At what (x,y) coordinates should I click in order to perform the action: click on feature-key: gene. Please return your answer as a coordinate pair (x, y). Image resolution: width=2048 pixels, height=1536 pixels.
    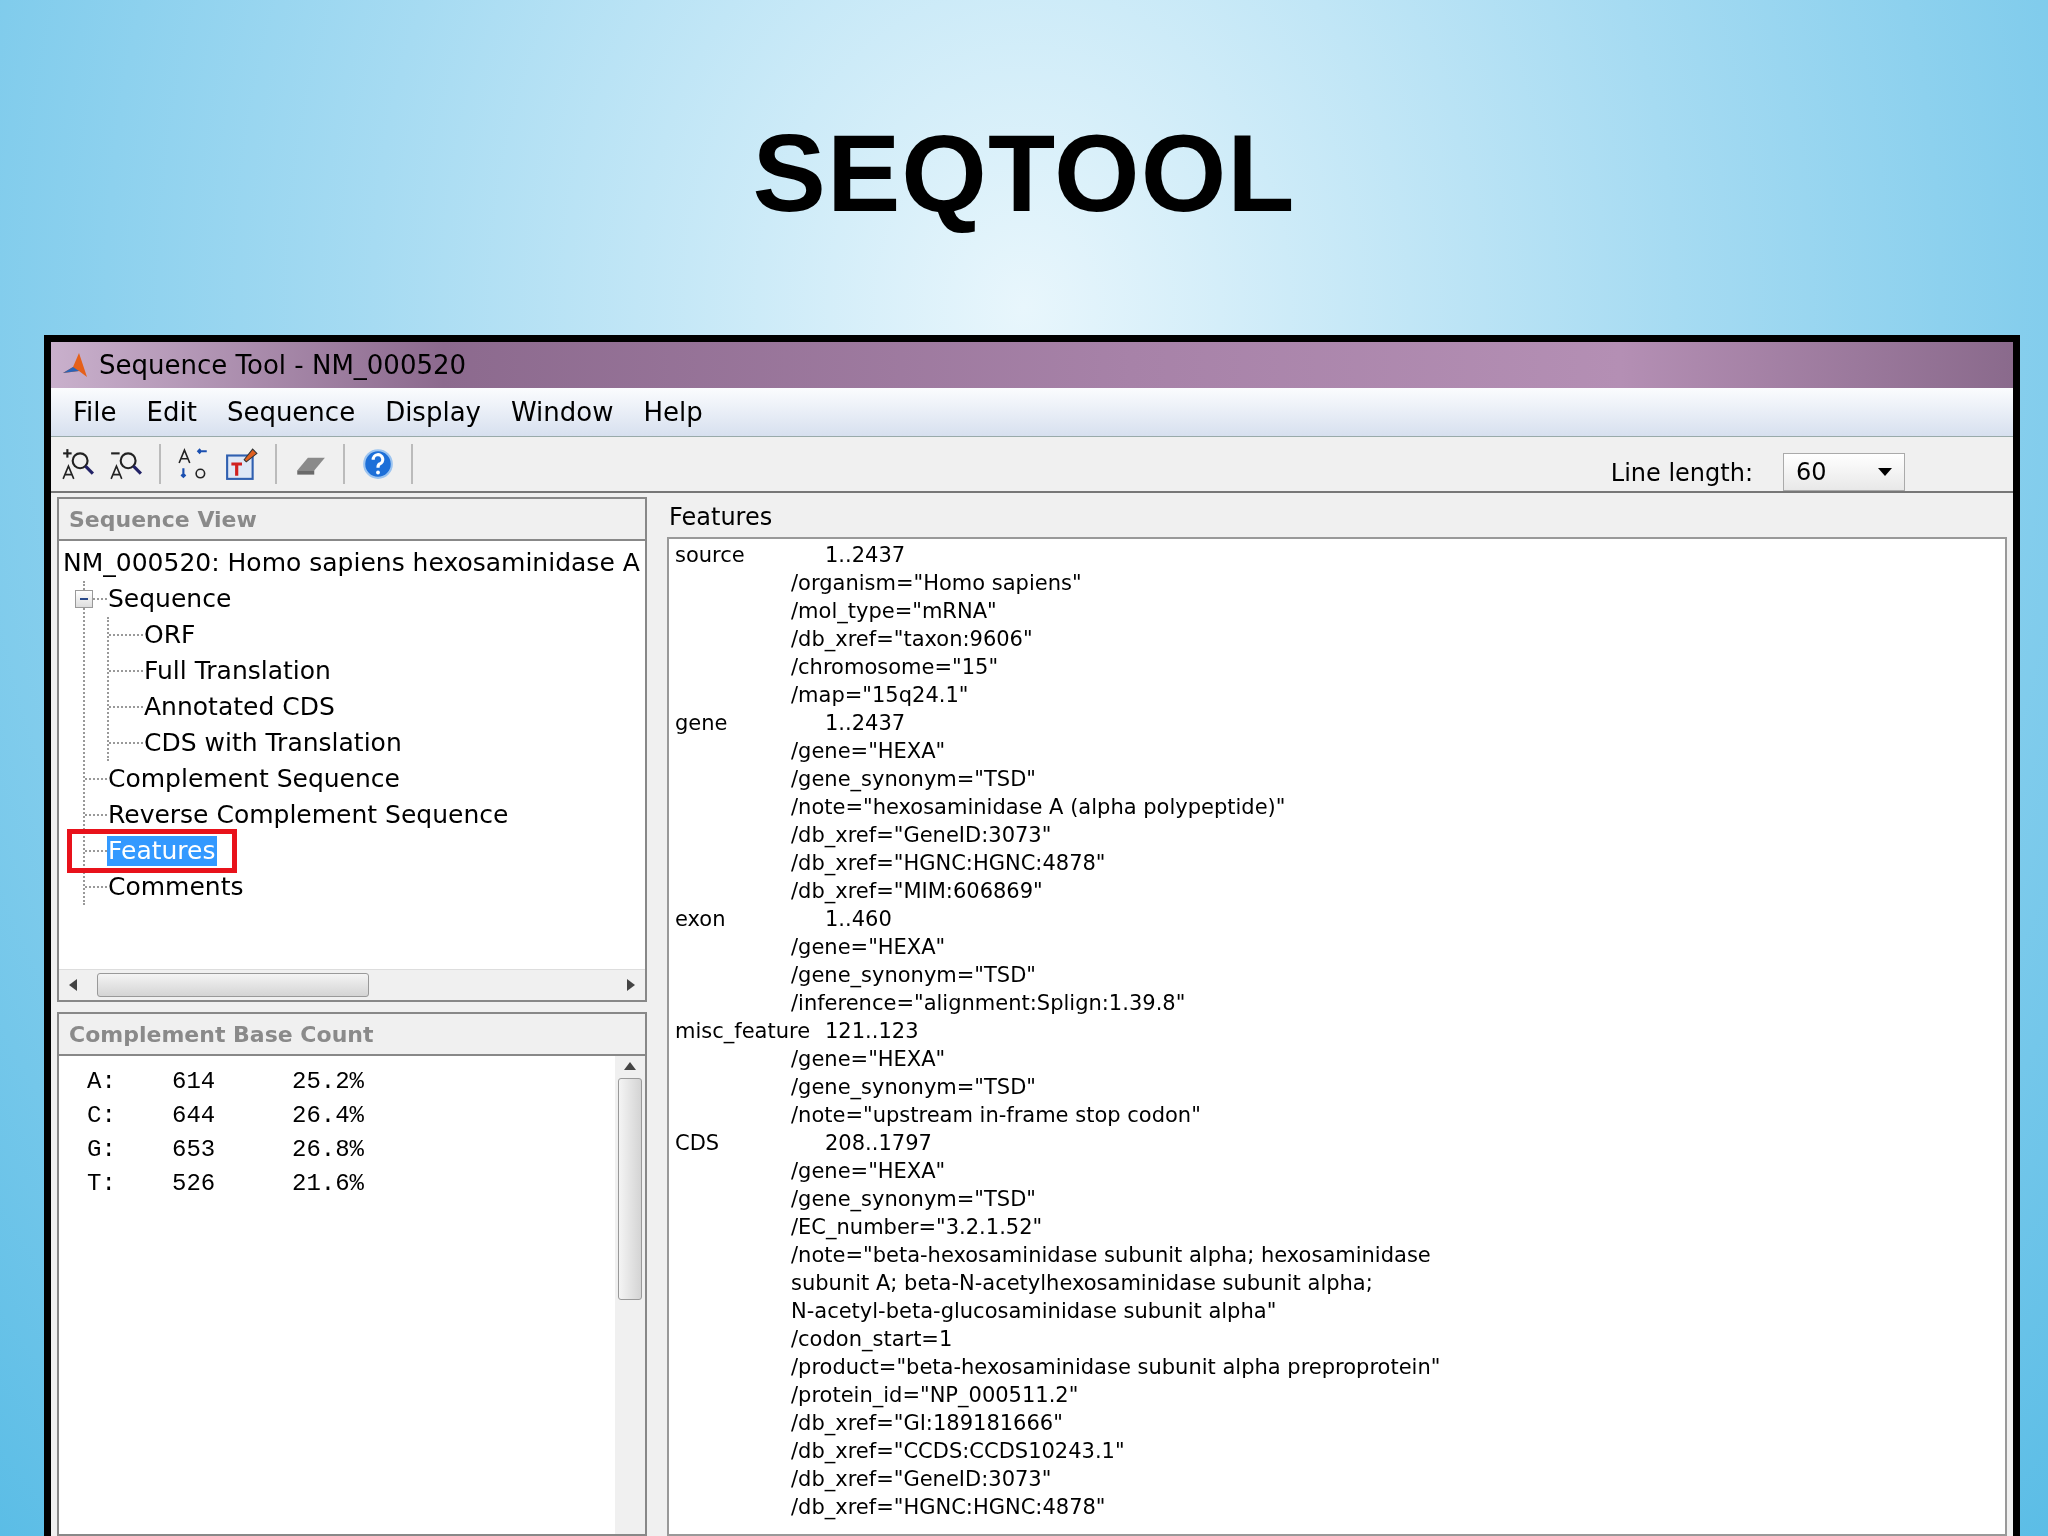
    Looking at the image, I should click on (750, 723).